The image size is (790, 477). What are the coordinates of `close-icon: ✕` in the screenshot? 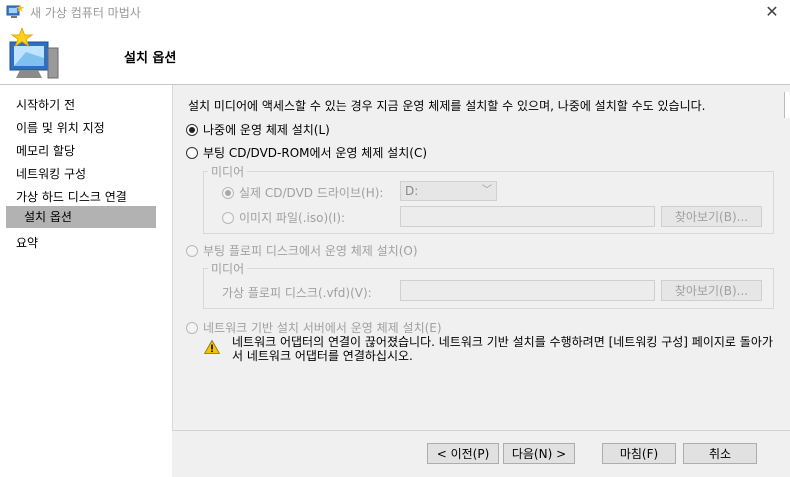 It's located at (772, 11).